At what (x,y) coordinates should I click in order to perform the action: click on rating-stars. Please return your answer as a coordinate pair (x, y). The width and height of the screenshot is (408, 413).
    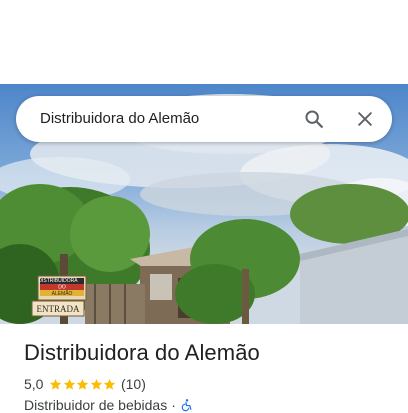
    Looking at the image, I should click on (83, 384).